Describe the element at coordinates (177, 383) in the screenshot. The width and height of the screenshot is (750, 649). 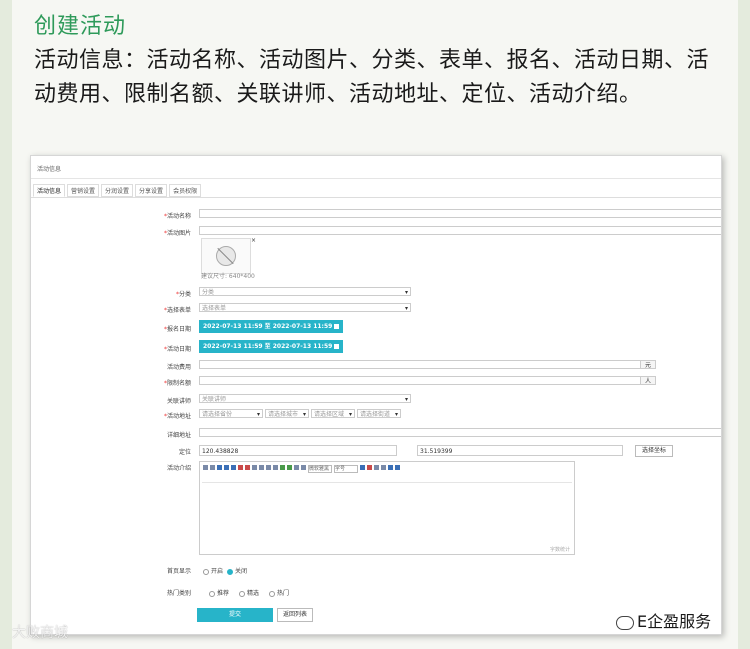
I see `quota-label: *限制名额` at that location.